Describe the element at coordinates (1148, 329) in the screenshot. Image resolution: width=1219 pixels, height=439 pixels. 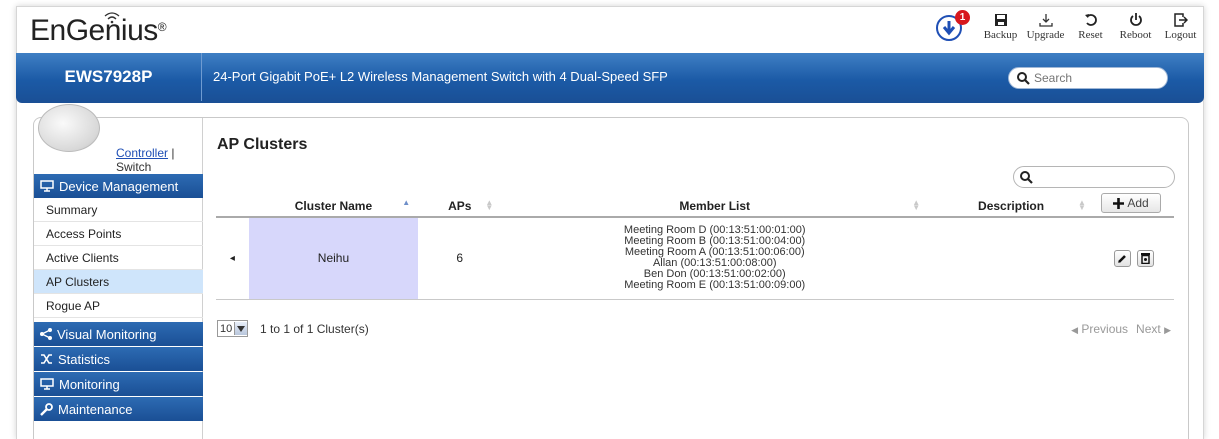
I see `next-label: Next` at that location.